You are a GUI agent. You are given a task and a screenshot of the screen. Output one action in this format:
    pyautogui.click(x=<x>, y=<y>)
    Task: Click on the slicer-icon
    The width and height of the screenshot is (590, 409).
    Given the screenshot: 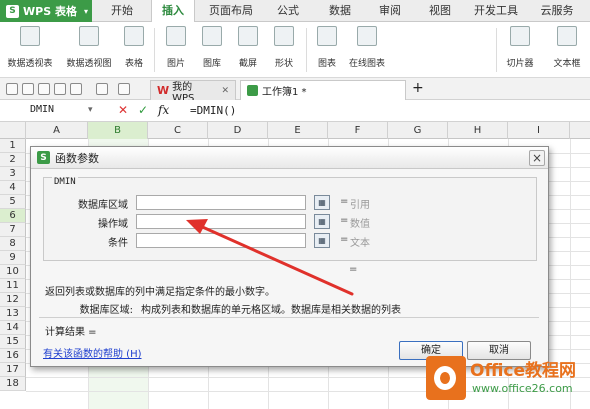 What is the action you would take?
    pyautogui.click(x=520, y=36)
    